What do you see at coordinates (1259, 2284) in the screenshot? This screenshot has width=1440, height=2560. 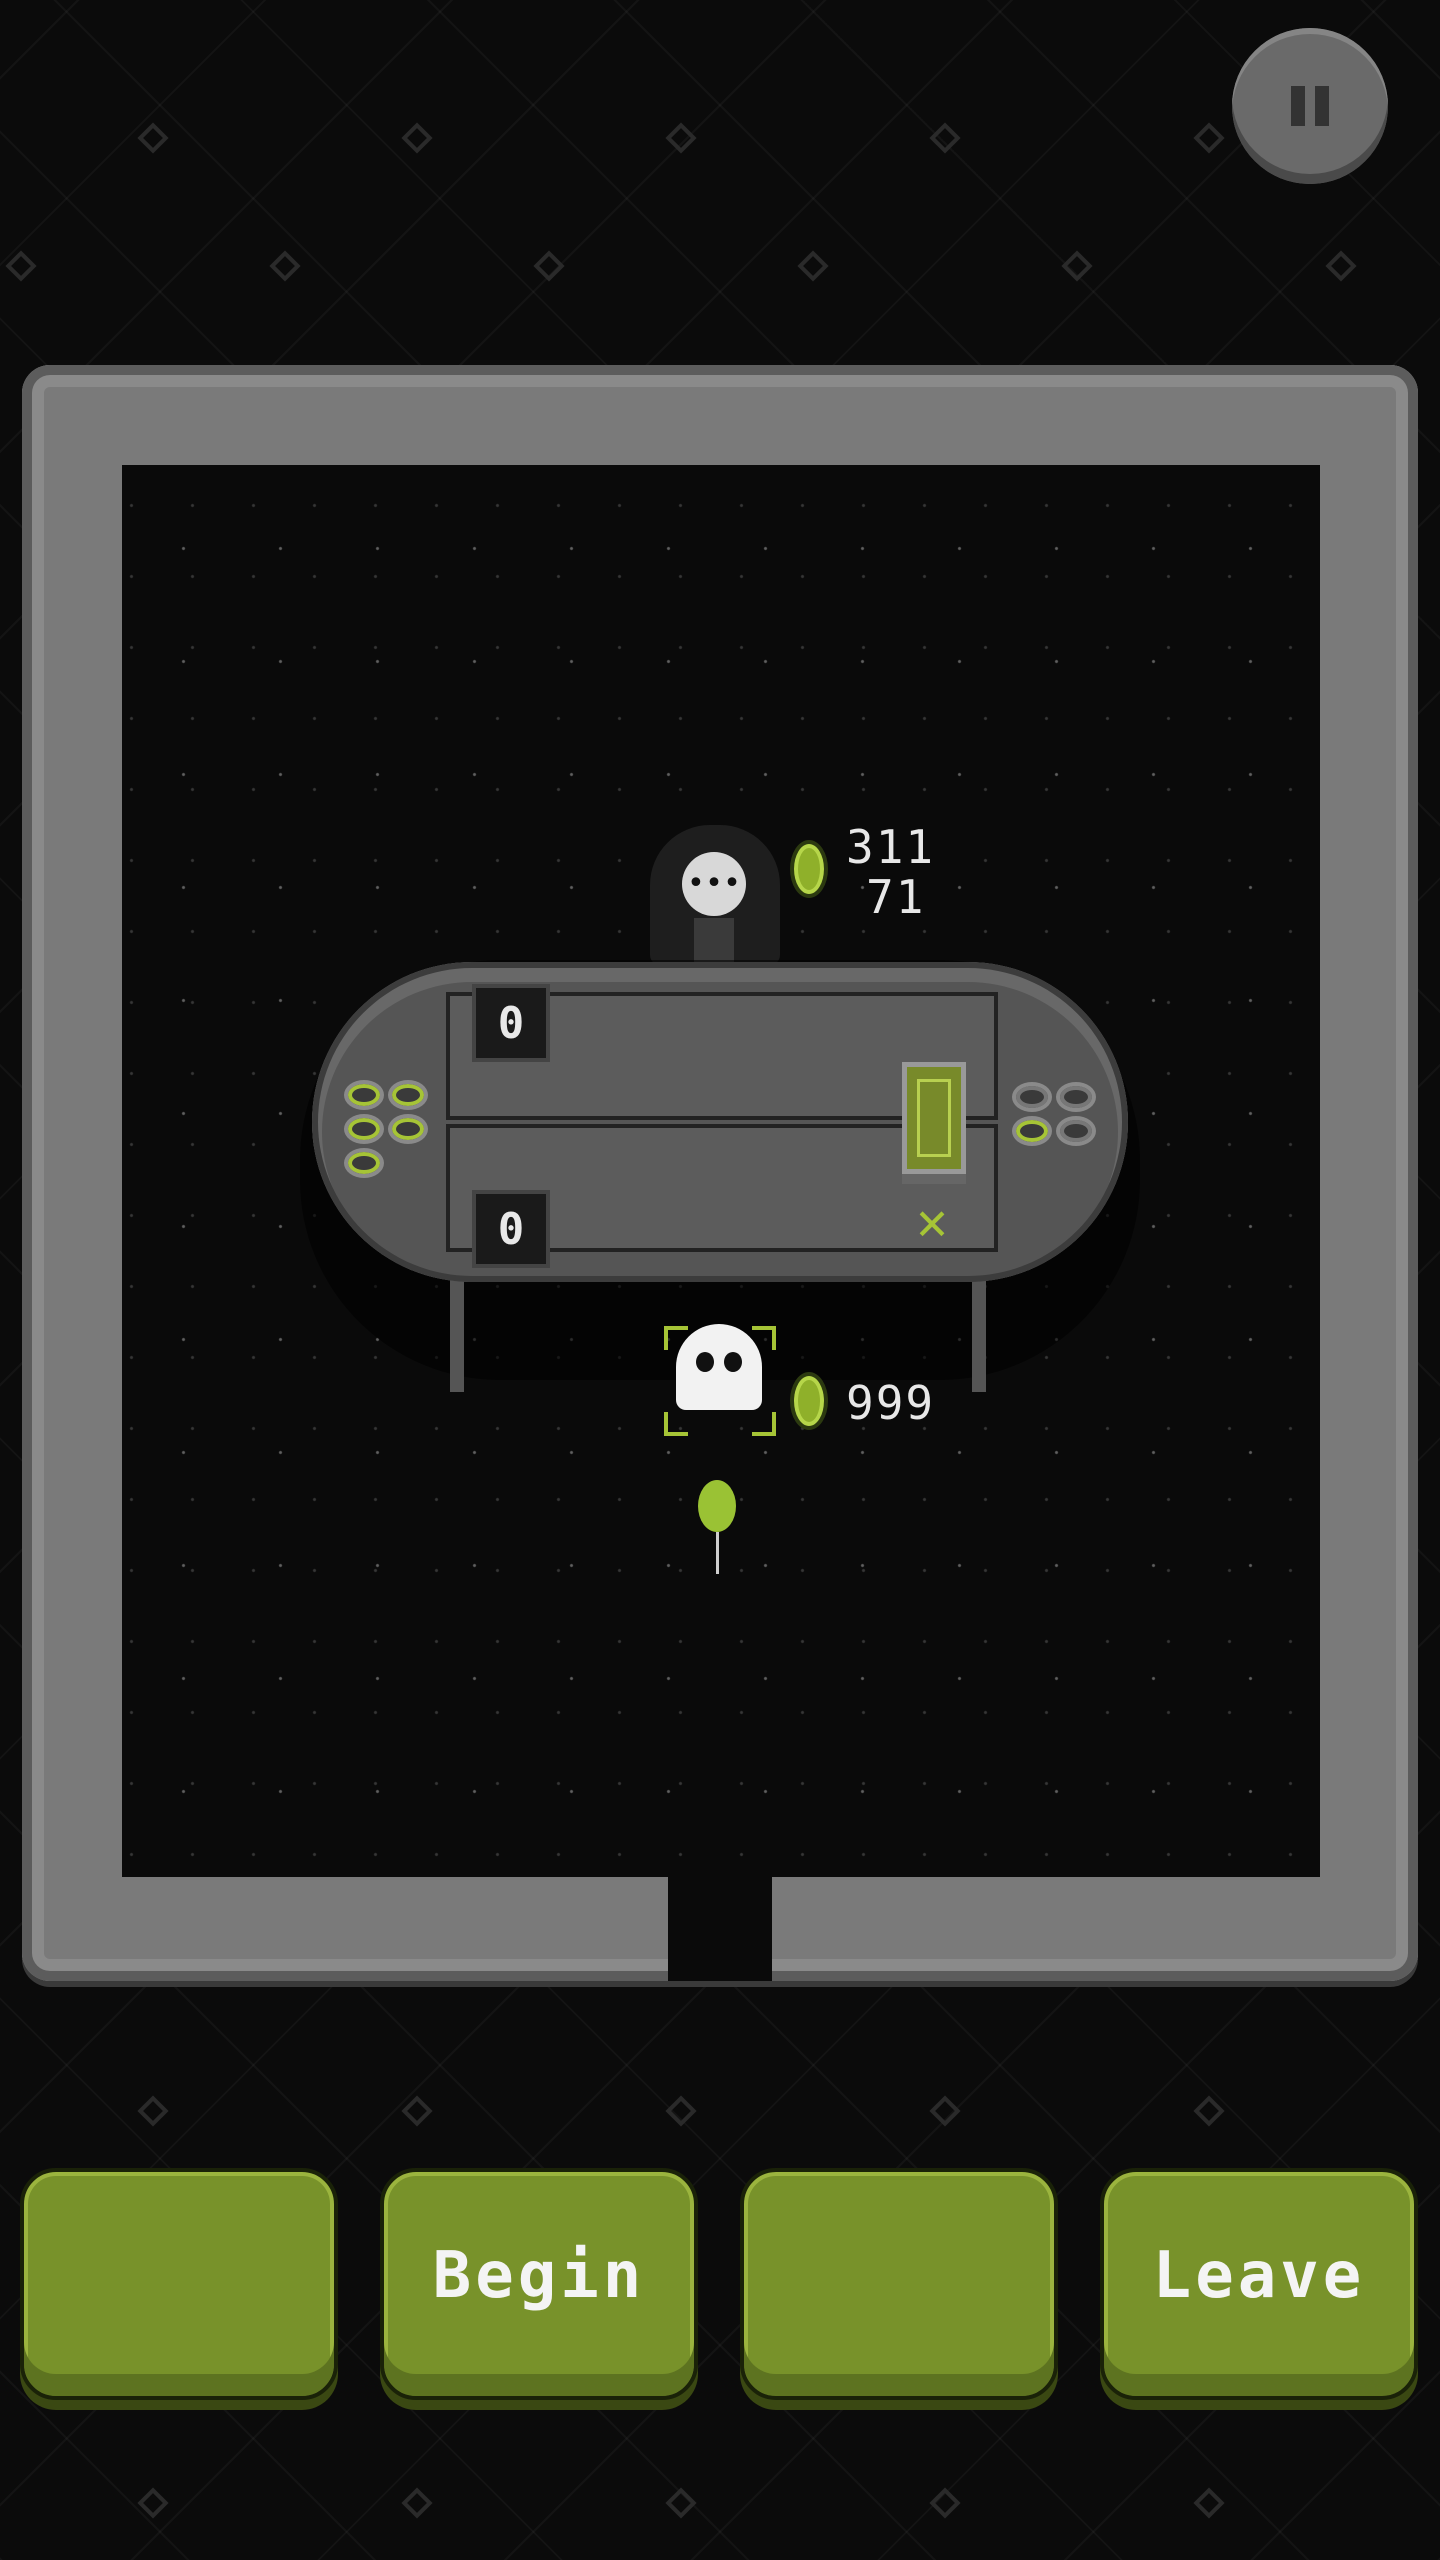 I see `leave-button: Leave` at bounding box center [1259, 2284].